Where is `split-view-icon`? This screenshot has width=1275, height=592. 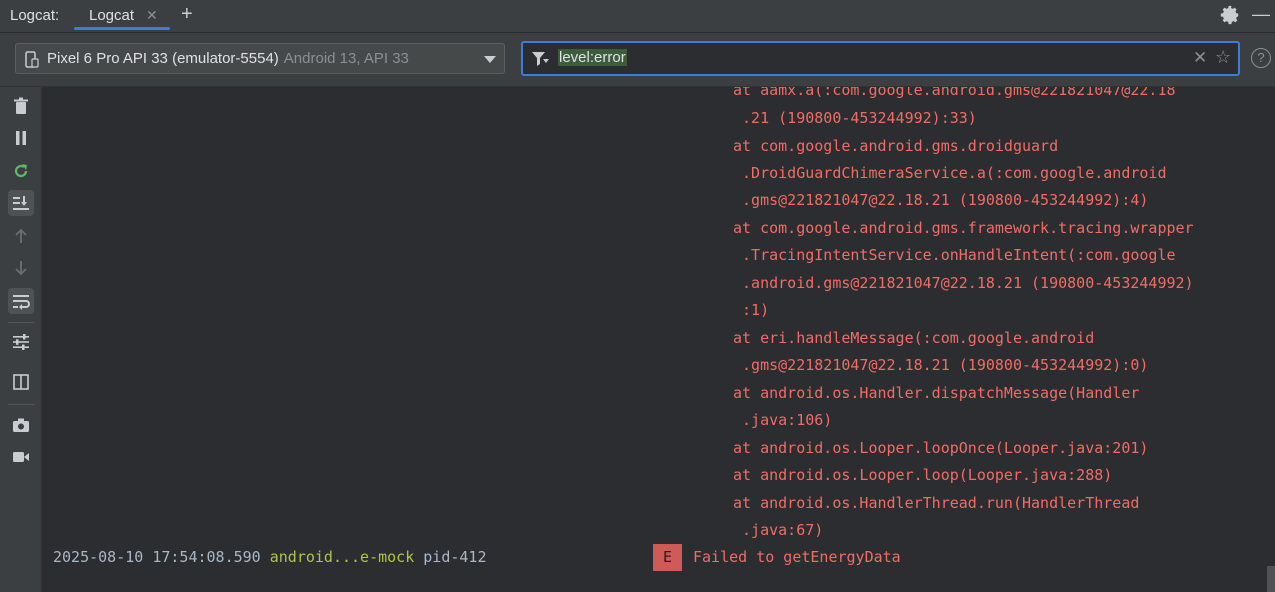 split-view-icon is located at coordinates (21, 382).